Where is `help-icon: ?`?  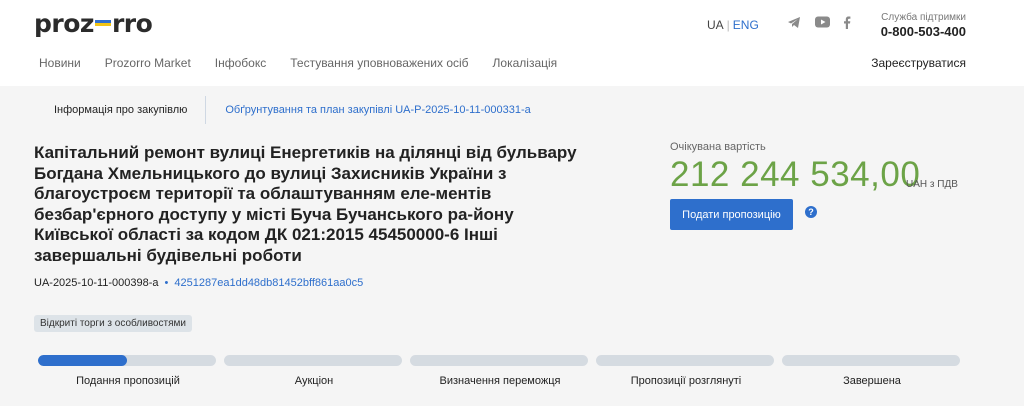 help-icon: ? is located at coordinates (811, 212).